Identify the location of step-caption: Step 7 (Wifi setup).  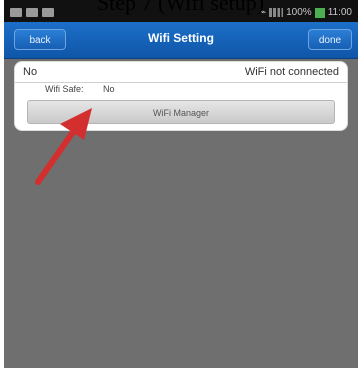
(180, 7).